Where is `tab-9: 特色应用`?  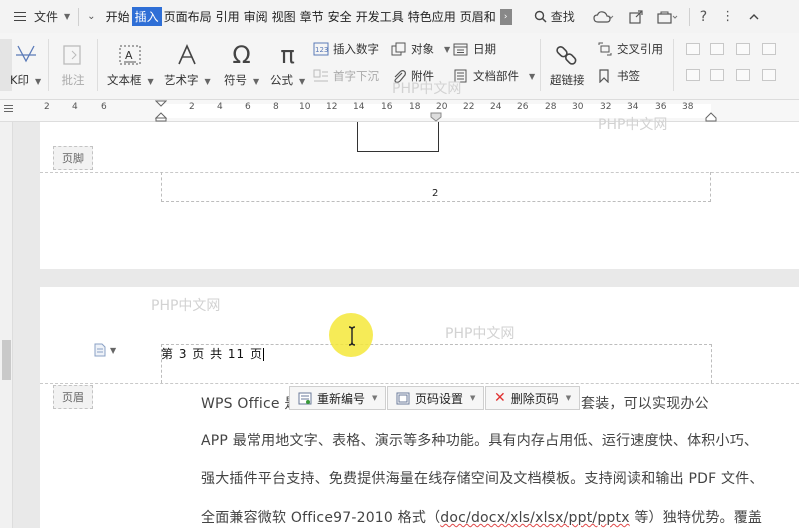
tab-9: 特色应用 is located at coordinates (432, 16).